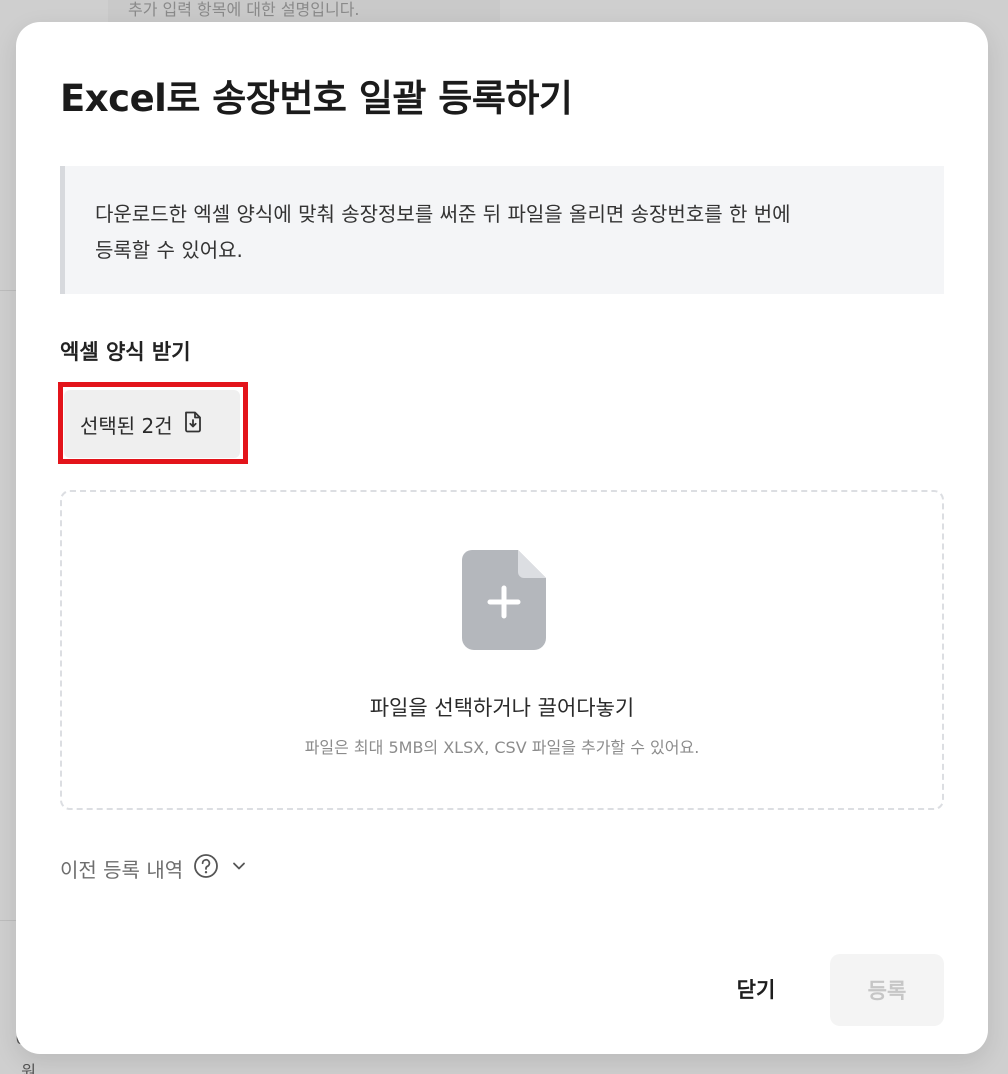 This screenshot has width=1008, height=1074. I want to click on dropzone-subtitle: 파일은 최대 5MB의 XLSX, CSV 파일을 추가할 수 있어요., so click(502, 747).